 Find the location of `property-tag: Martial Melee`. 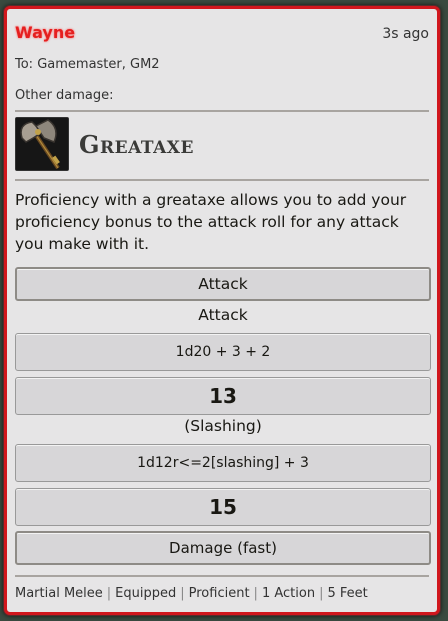

property-tag: Martial Melee is located at coordinates (59, 593).